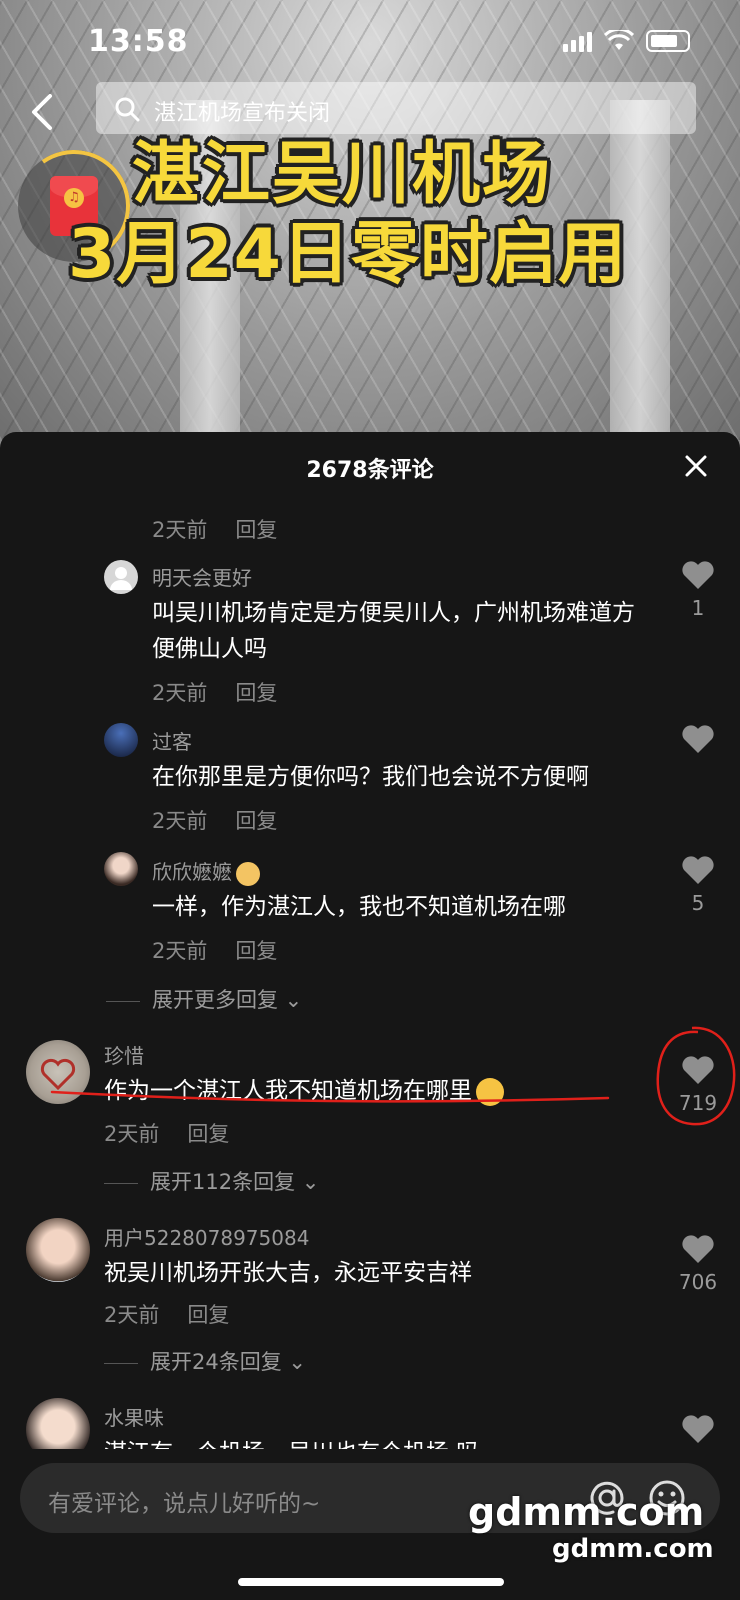 This screenshot has height=1600, width=740. Describe the element at coordinates (288, 1273) in the screenshot. I see `comment-text: 祝吴川机场开张大吉，永远平安吉祥` at that location.